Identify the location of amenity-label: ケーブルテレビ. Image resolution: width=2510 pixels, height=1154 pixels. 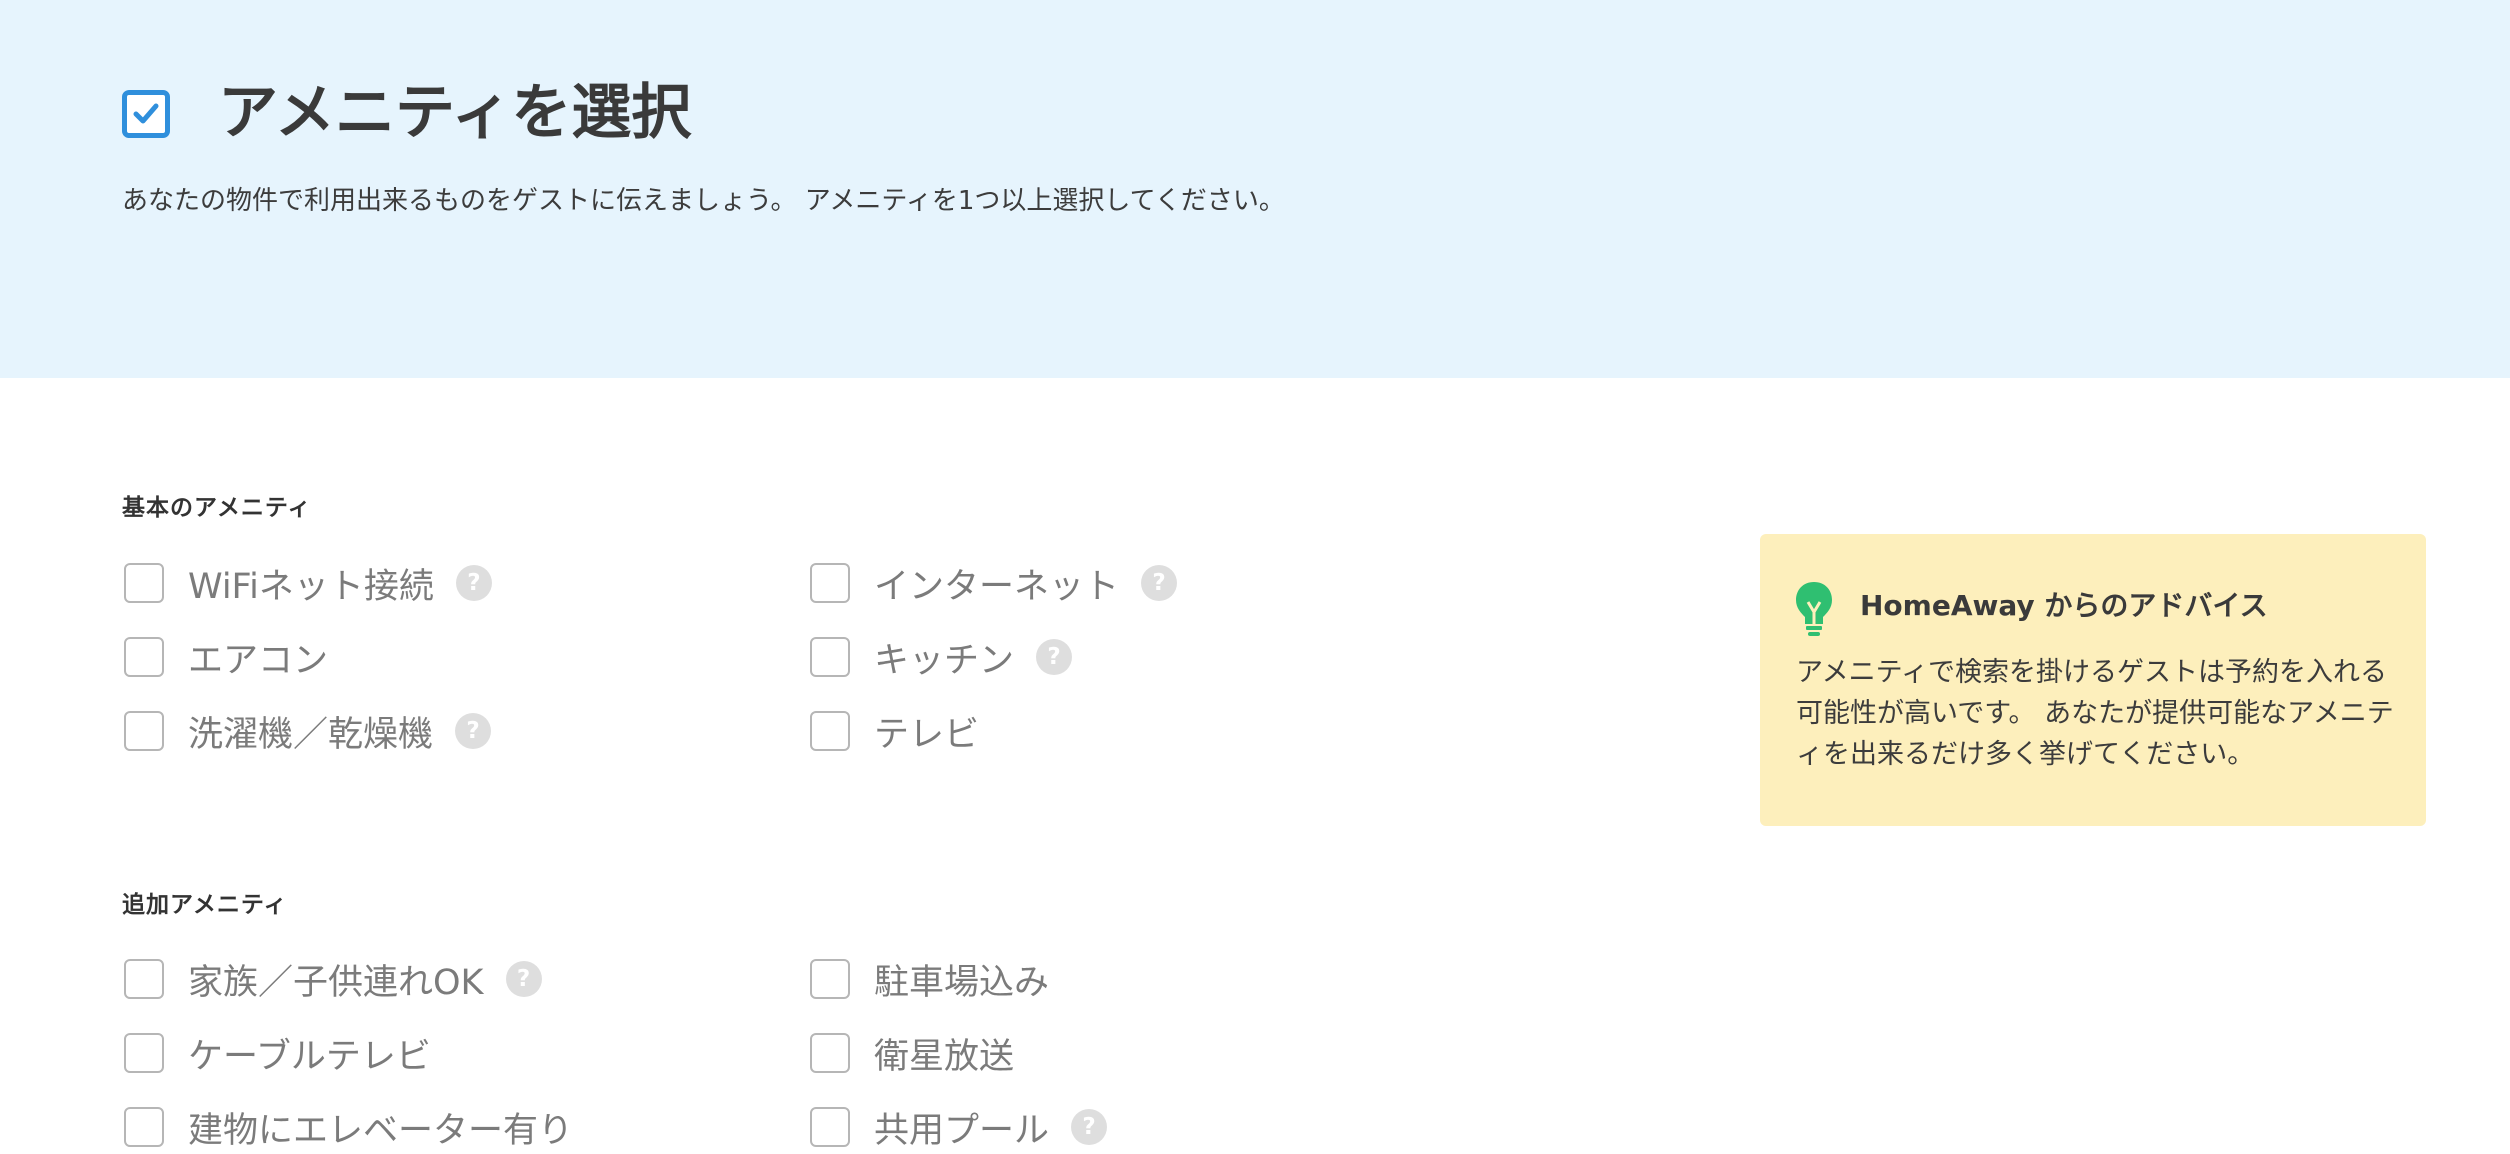
(309, 1056).